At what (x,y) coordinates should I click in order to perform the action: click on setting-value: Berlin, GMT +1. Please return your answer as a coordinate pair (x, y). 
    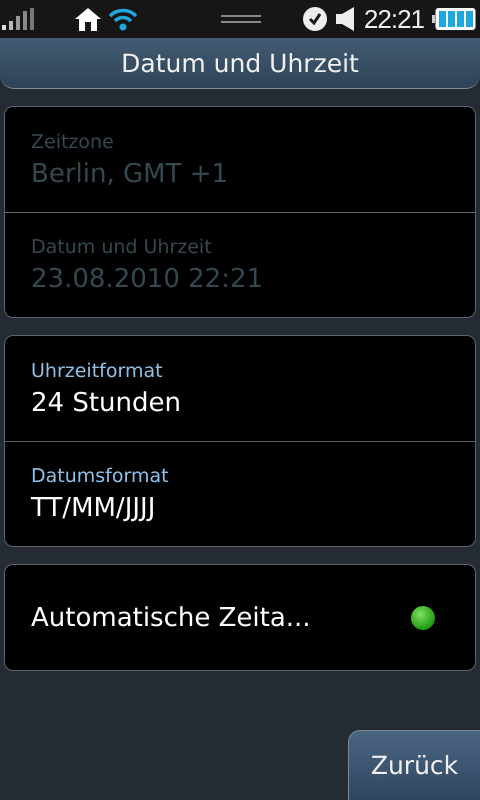
    Looking at the image, I should click on (130, 173).